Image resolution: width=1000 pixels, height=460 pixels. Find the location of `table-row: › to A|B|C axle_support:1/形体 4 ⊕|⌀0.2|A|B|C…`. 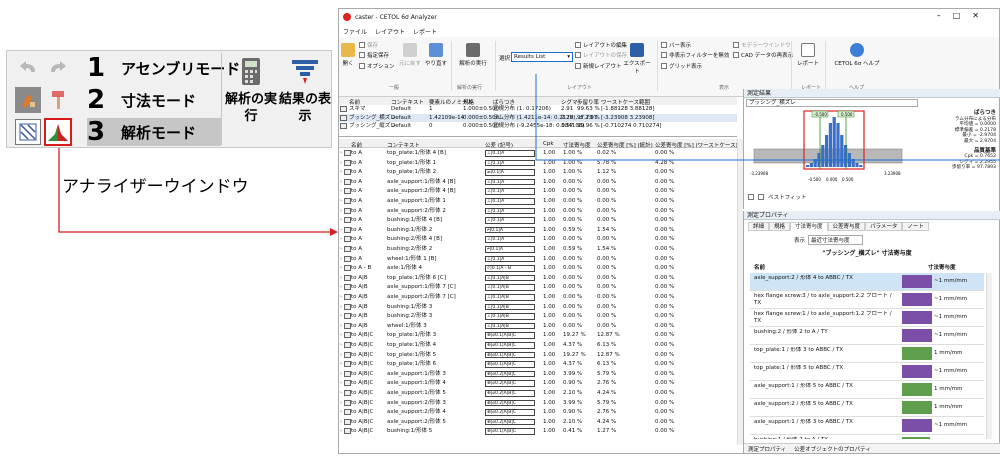

table-row: › to A|B|C axle_support:1/形体 4 ⊕|⌀0.2|A|B|C… is located at coordinates (538, 383).